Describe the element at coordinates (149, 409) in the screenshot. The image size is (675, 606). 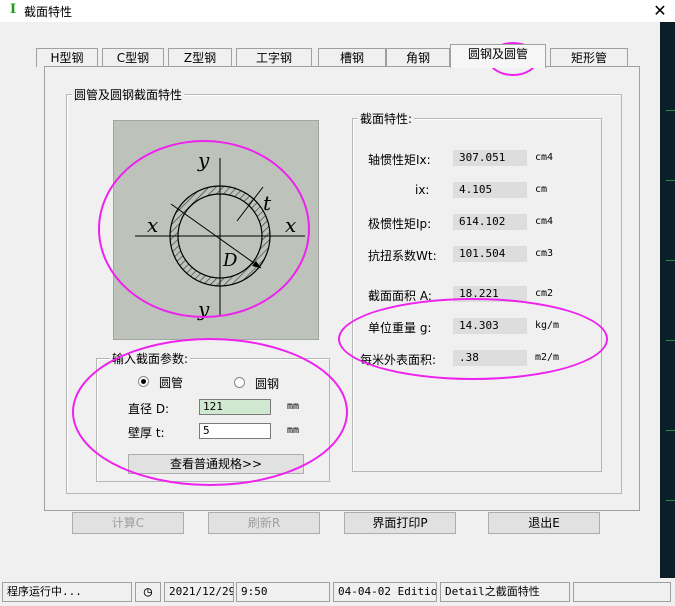
I see `diameter-label: 直径 D:` at that location.